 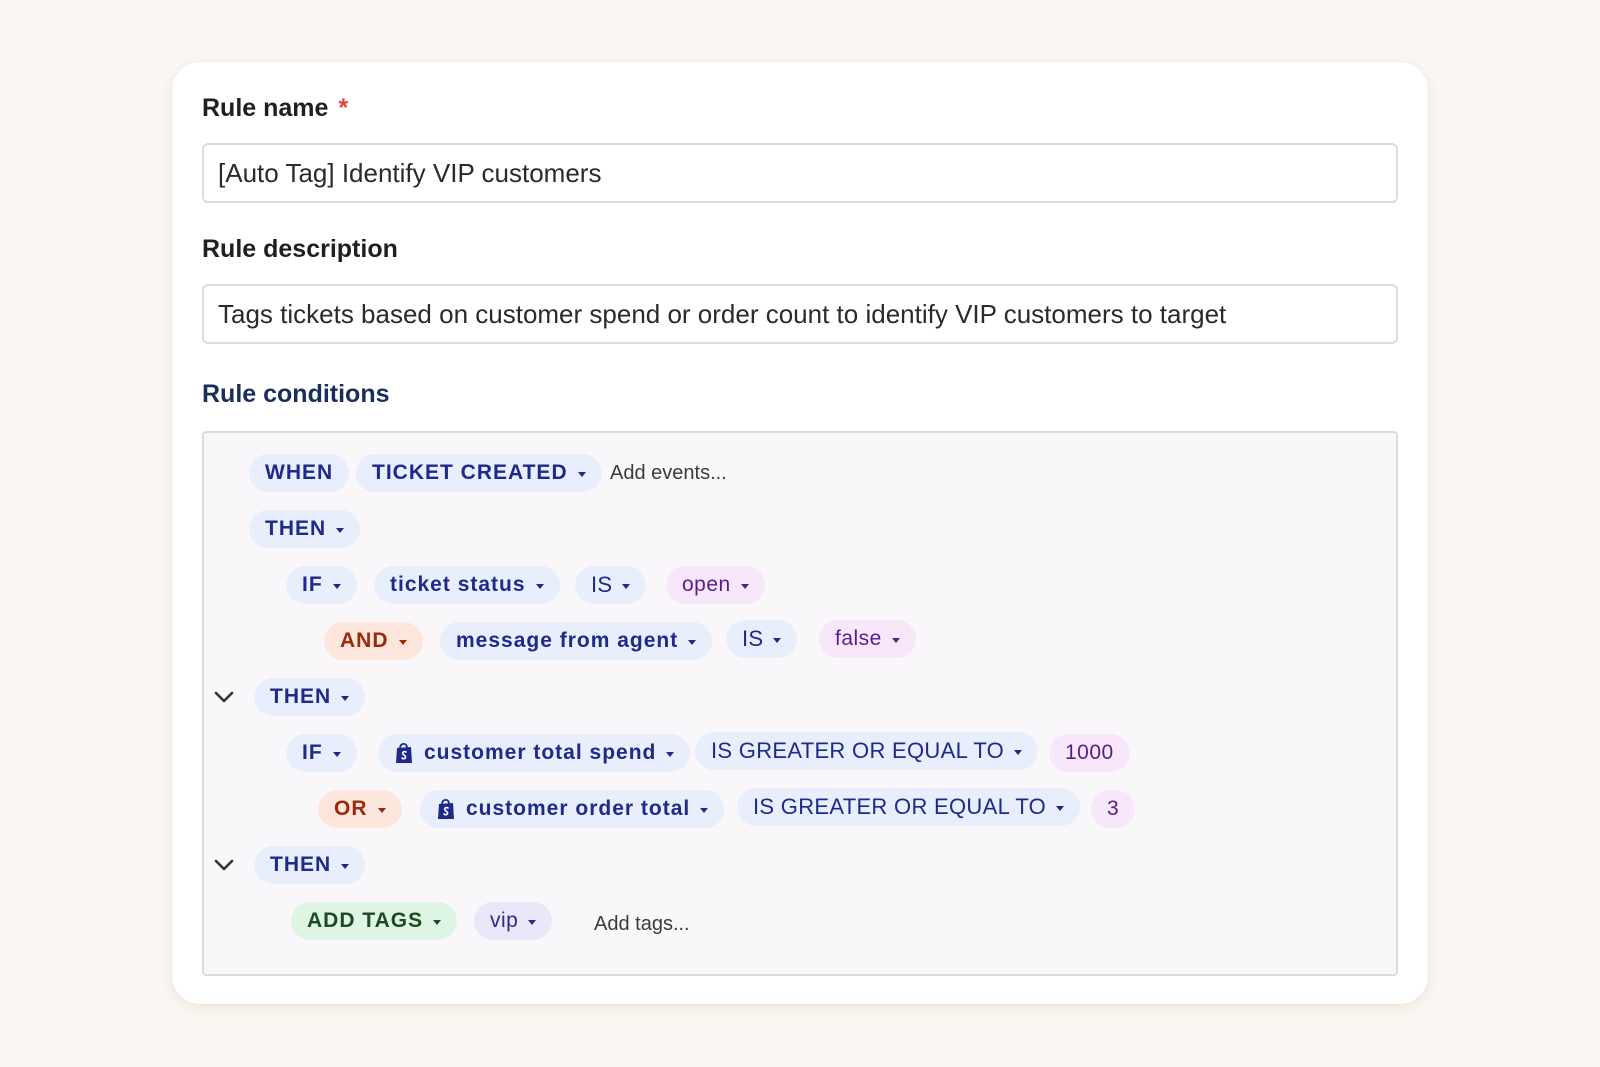 I want to click on if-dropdown-1: IF, so click(x=321, y=585).